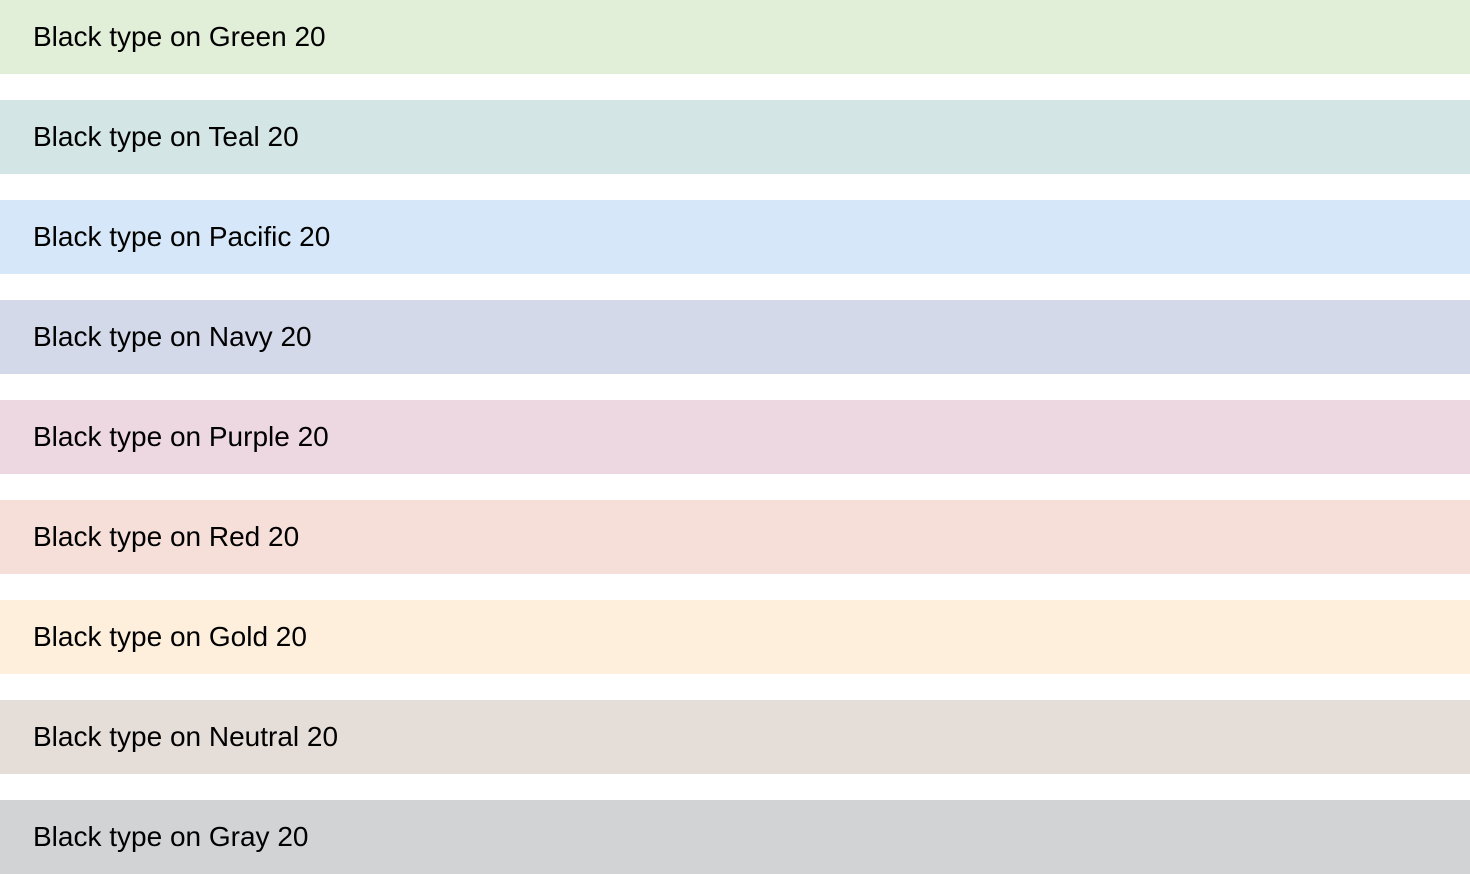 The height and width of the screenshot is (874, 1470). Describe the element at coordinates (181, 436) in the screenshot. I see `swatch-label: Black type on Purple 20` at that location.